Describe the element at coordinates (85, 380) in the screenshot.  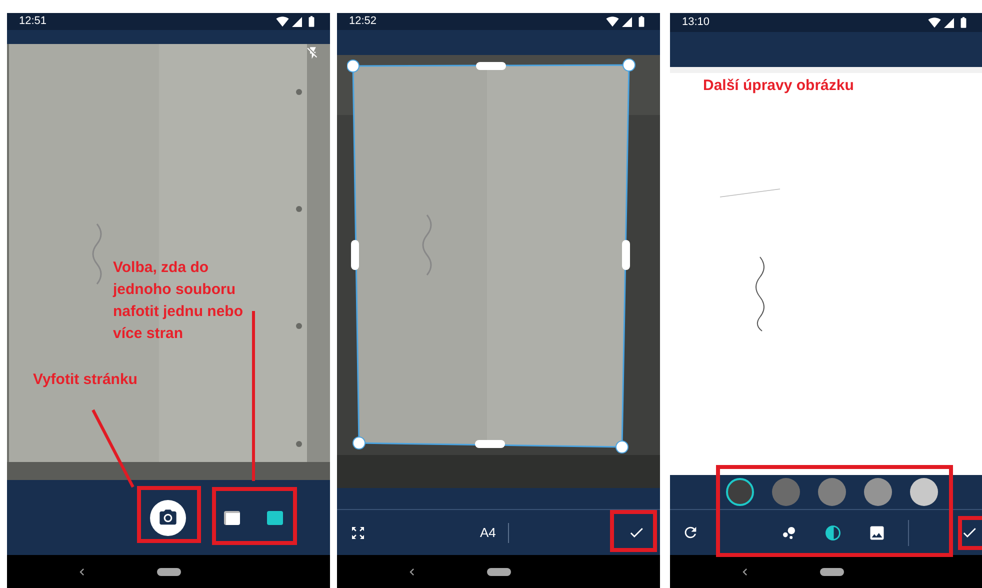
I see `annotation-text: Vyfotit stránku` at that location.